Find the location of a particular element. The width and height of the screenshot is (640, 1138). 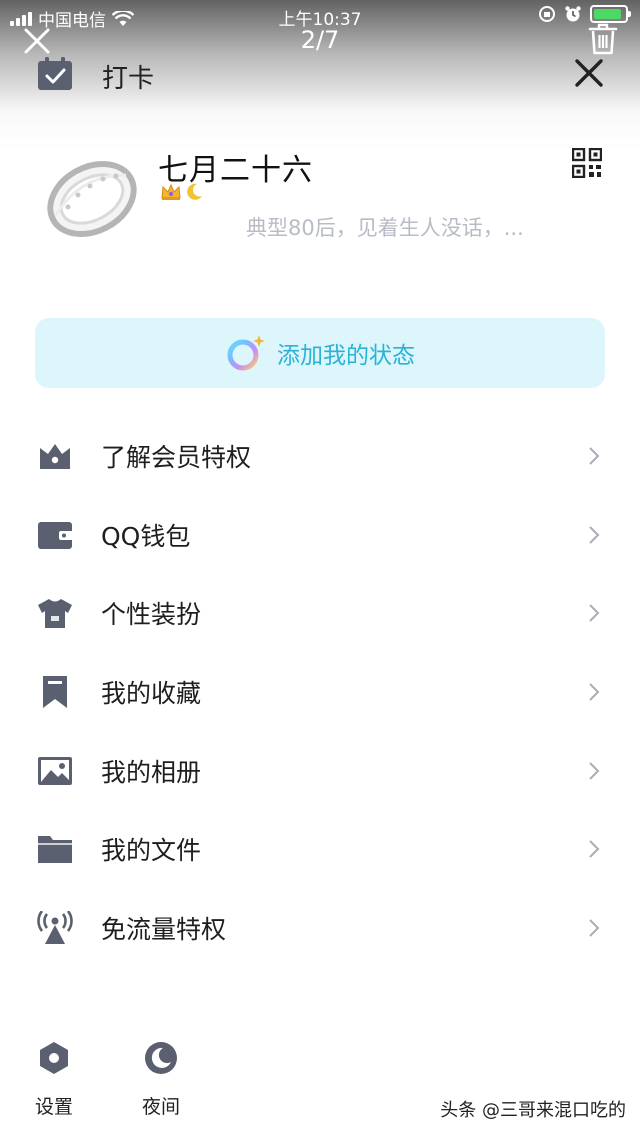

qr-code-icon is located at coordinates (587, 163).